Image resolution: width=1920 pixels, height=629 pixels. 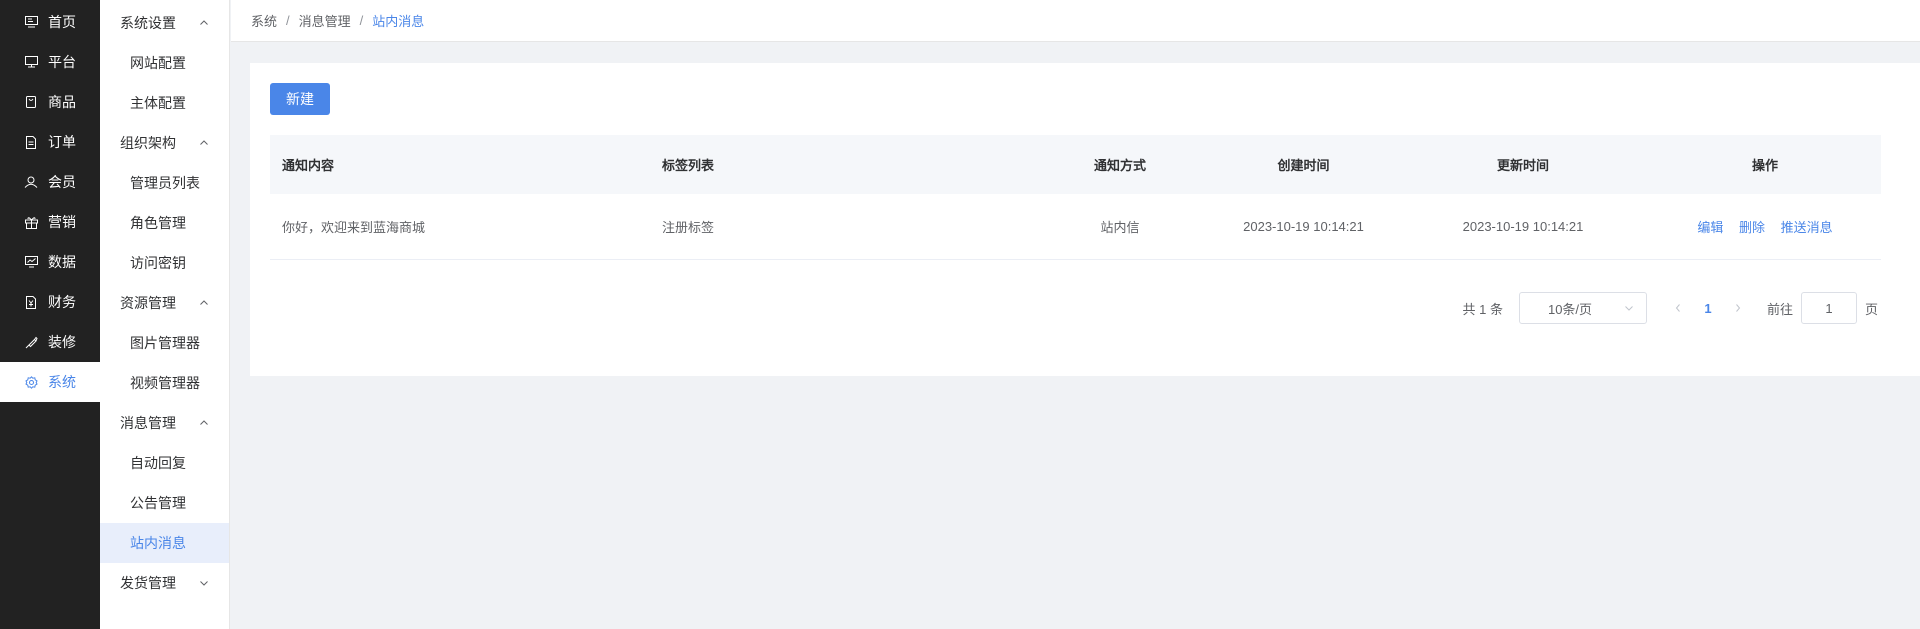 I want to click on nav-item-marketing: 营销, so click(x=50, y=222).